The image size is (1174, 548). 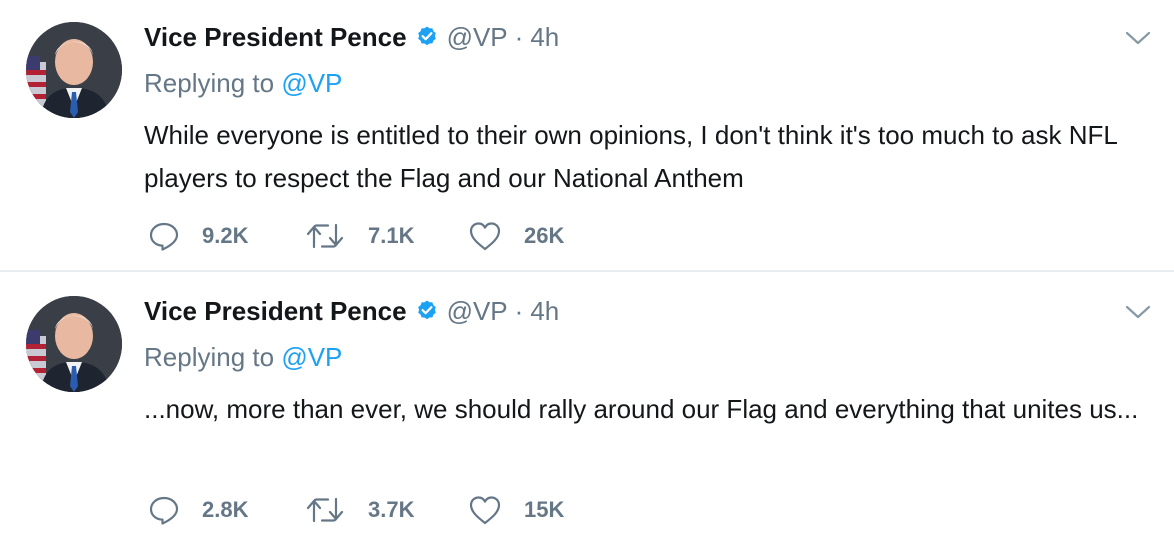 What do you see at coordinates (360, 236) in the screenshot?
I see `retweet-button: 7.1K` at bounding box center [360, 236].